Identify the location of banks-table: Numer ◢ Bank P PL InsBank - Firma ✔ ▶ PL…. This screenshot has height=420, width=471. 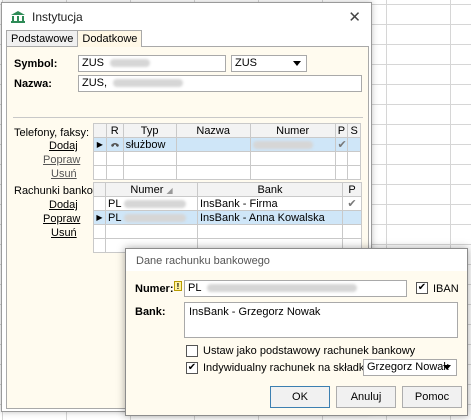
(227, 217).